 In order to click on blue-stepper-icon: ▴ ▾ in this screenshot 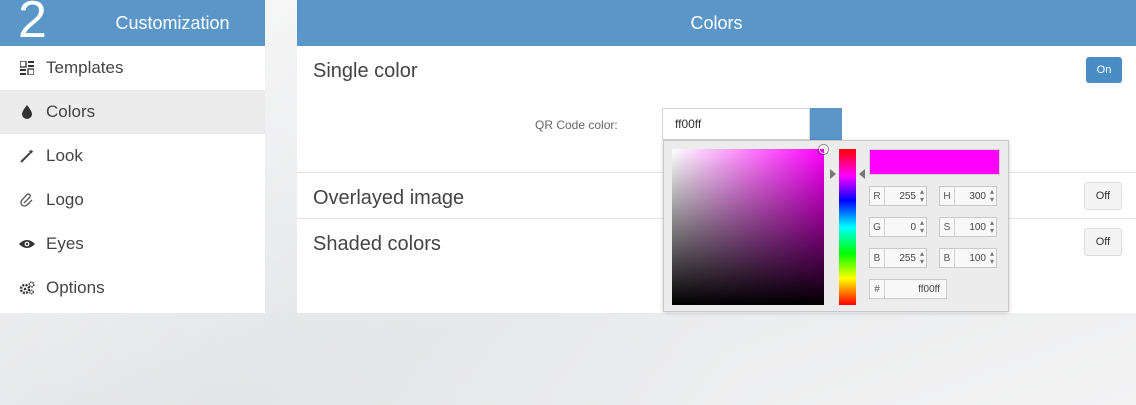, I will do `click(922, 258)`.